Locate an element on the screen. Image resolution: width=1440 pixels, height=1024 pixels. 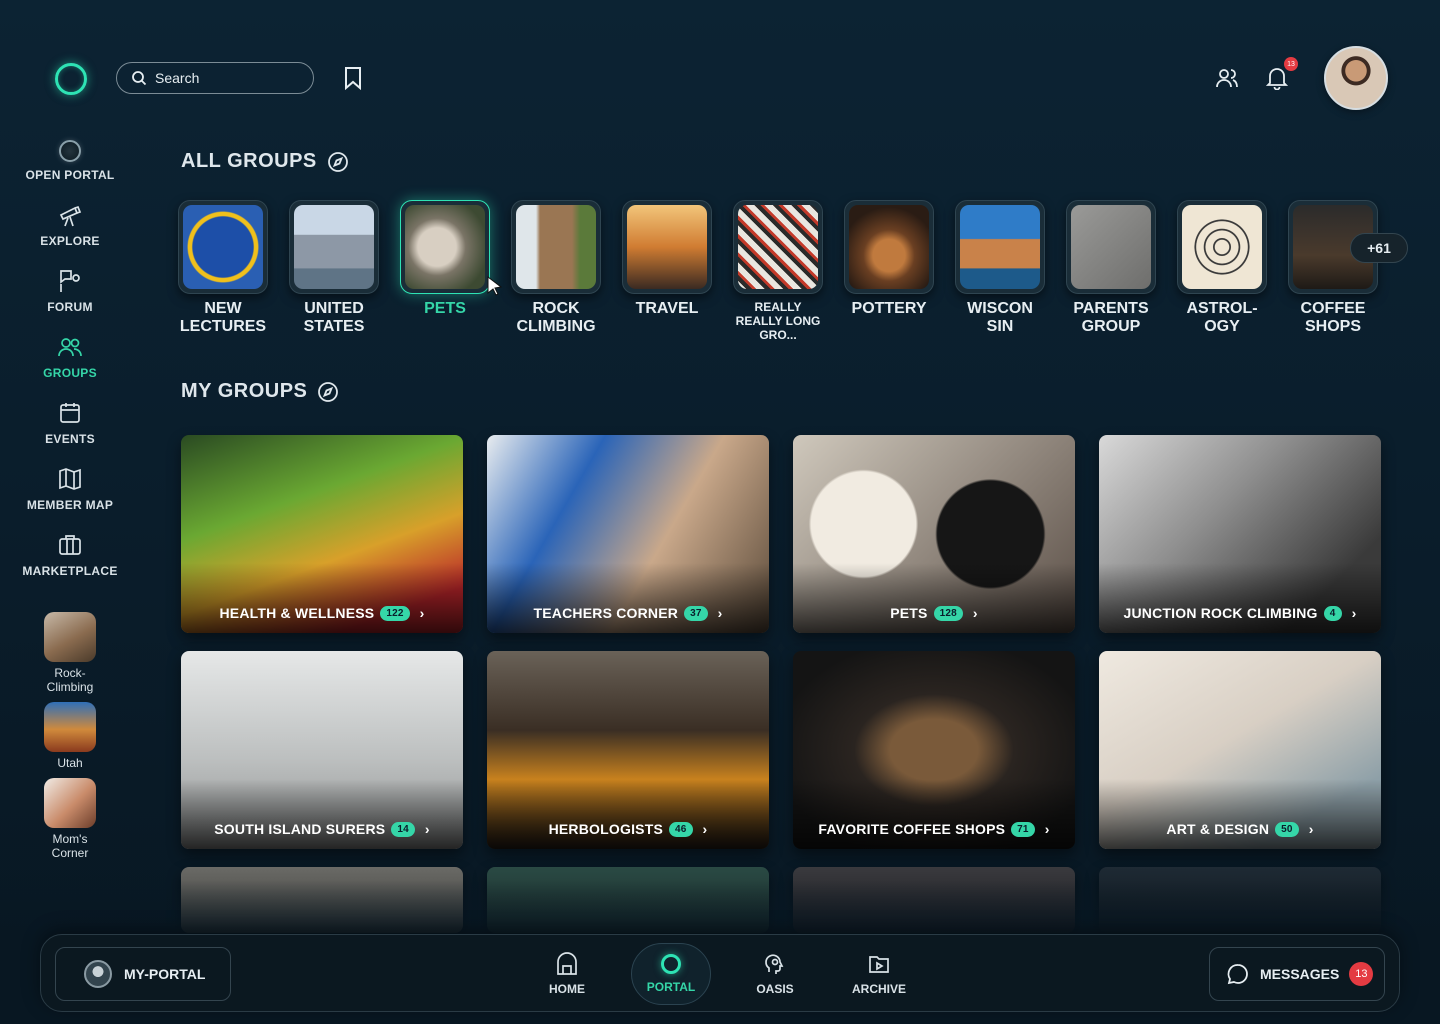
group-label: NEW LECTURES is located at coordinates (223, 317).